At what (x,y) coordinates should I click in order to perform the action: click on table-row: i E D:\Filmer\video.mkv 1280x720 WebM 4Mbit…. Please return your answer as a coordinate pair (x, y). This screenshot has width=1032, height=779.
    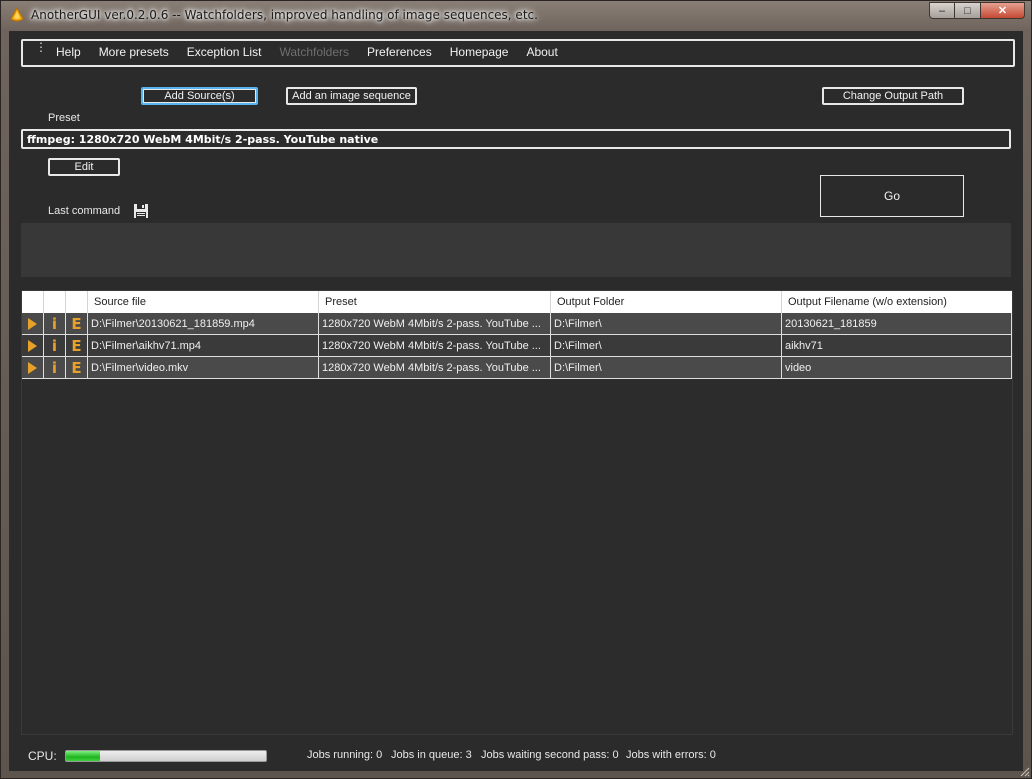
    Looking at the image, I should click on (517, 368).